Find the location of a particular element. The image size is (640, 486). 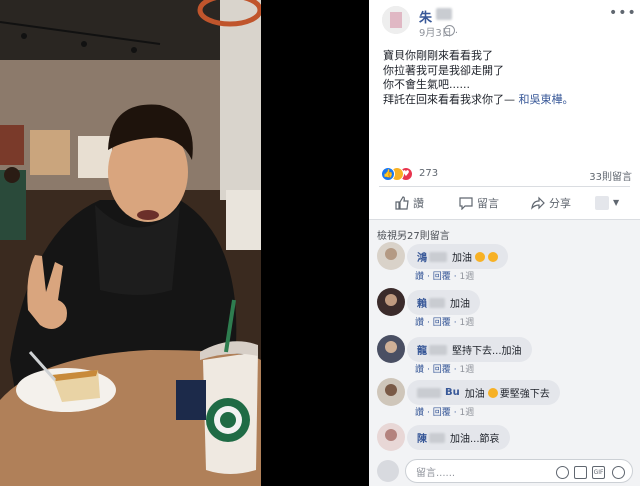

share-button-label: 分享 is located at coordinates (560, 203).